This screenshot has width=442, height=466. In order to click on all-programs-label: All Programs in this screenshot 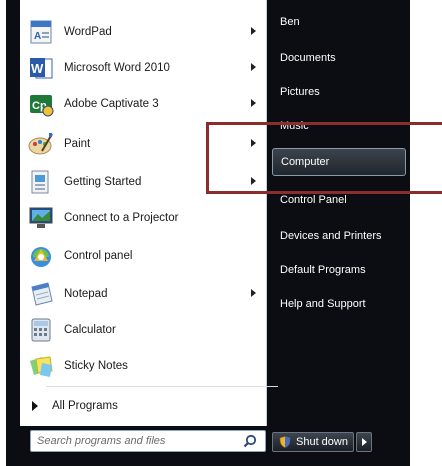, I will do `click(85, 406)`.